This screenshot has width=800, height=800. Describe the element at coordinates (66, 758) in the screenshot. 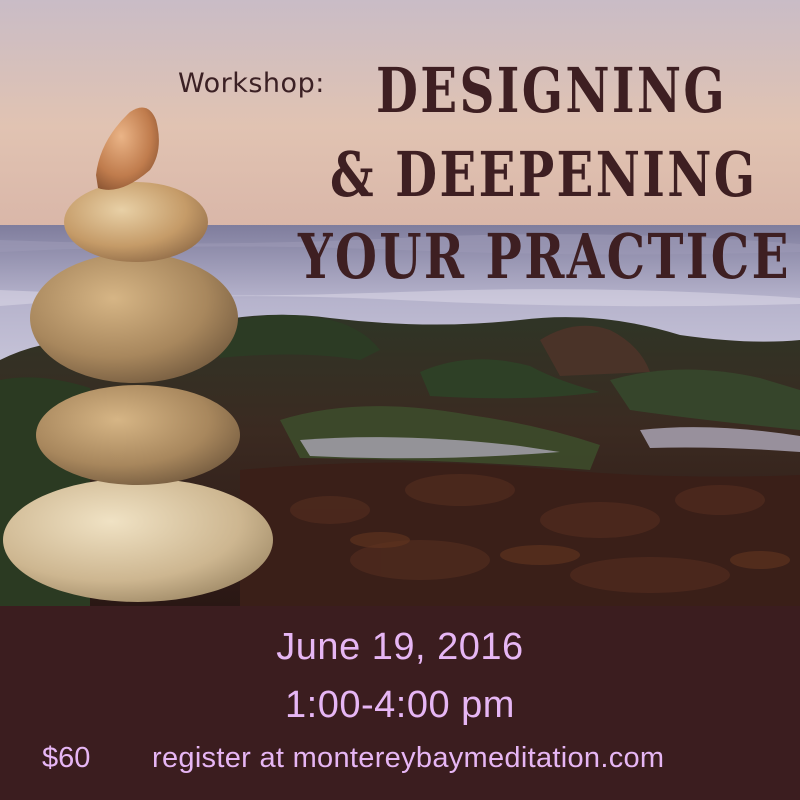

I see `event-price: $60` at that location.